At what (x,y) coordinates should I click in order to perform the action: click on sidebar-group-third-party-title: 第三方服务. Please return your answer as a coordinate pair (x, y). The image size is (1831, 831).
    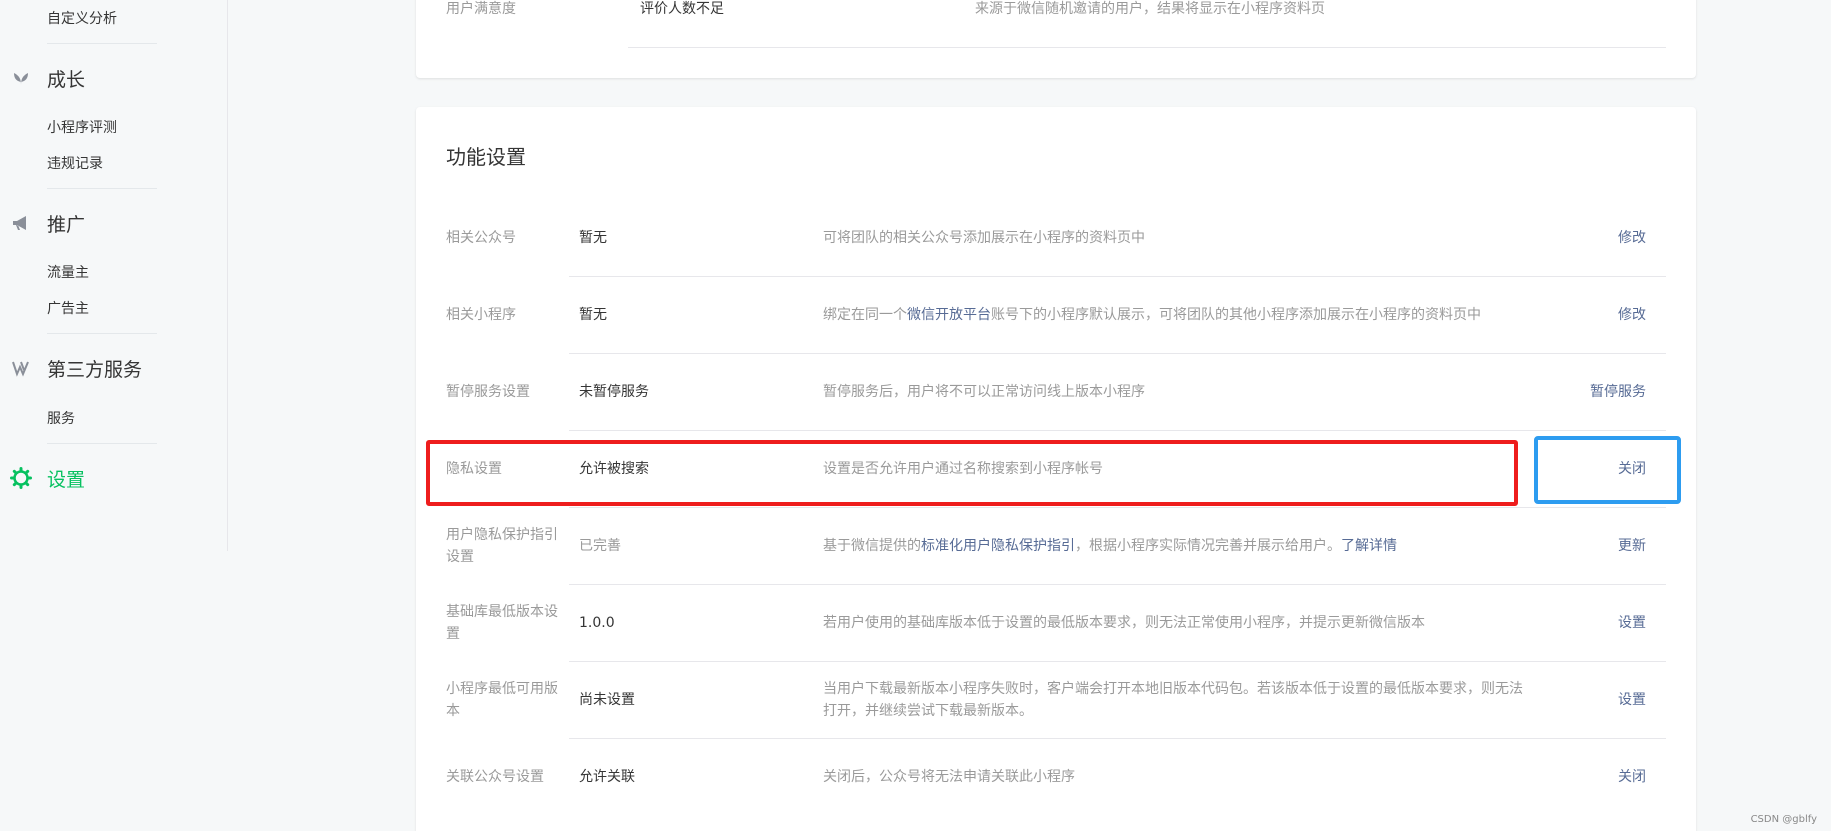
    Looking at the image, I should click on (95, 369).